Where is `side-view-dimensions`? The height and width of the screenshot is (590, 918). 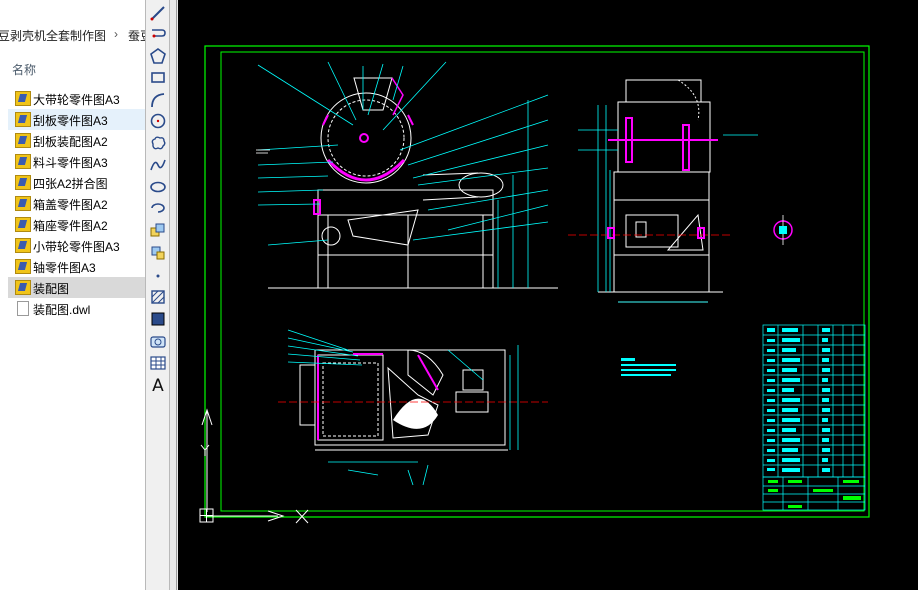
side-view-dimensions is located at coordinates (668, 204).